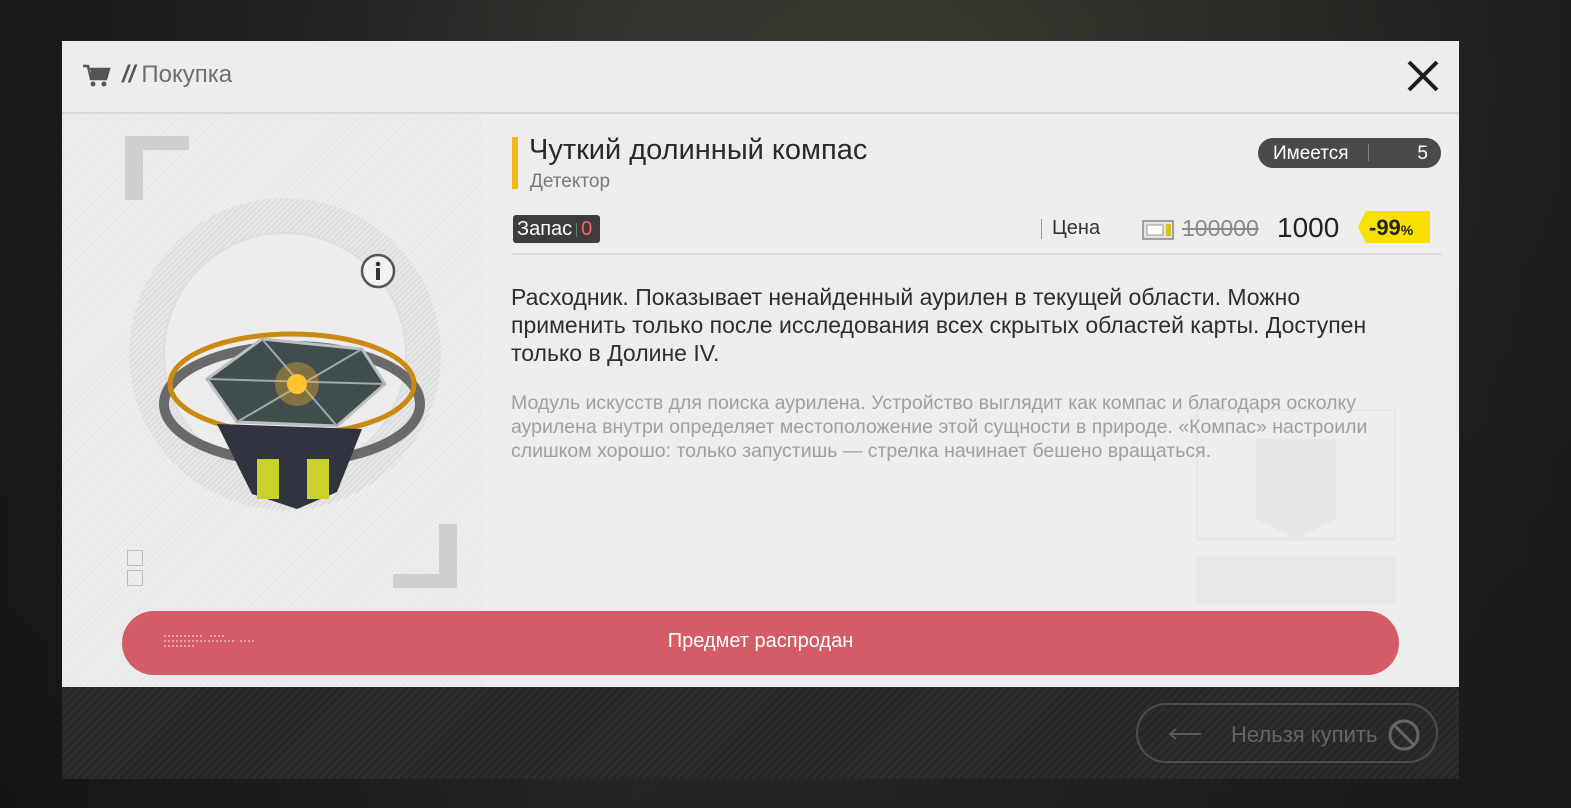 This screenshot has width=1571, height=808. I want to click on name-accent-bar, so click(515, 163).